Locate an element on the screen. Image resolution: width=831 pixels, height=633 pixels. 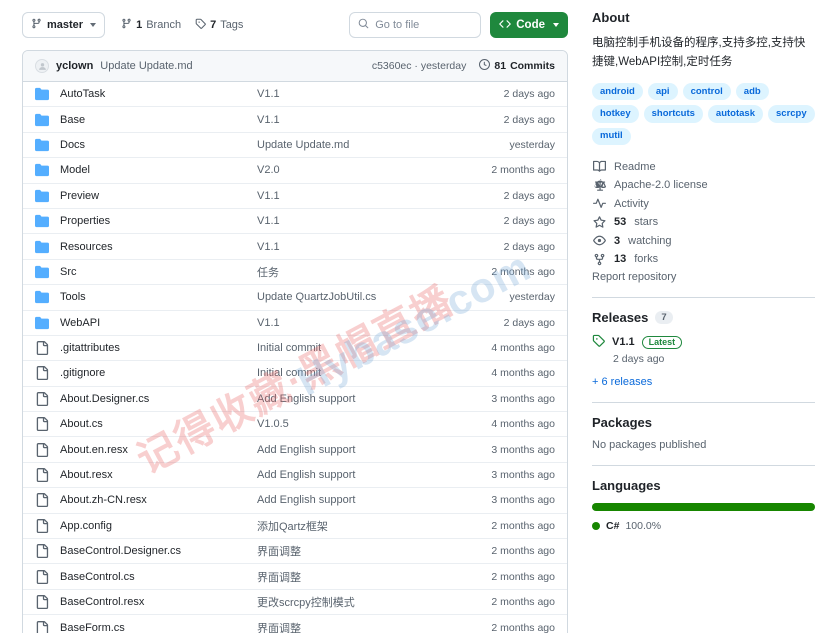
file-name: Docs is located at coordinates (154, 145).